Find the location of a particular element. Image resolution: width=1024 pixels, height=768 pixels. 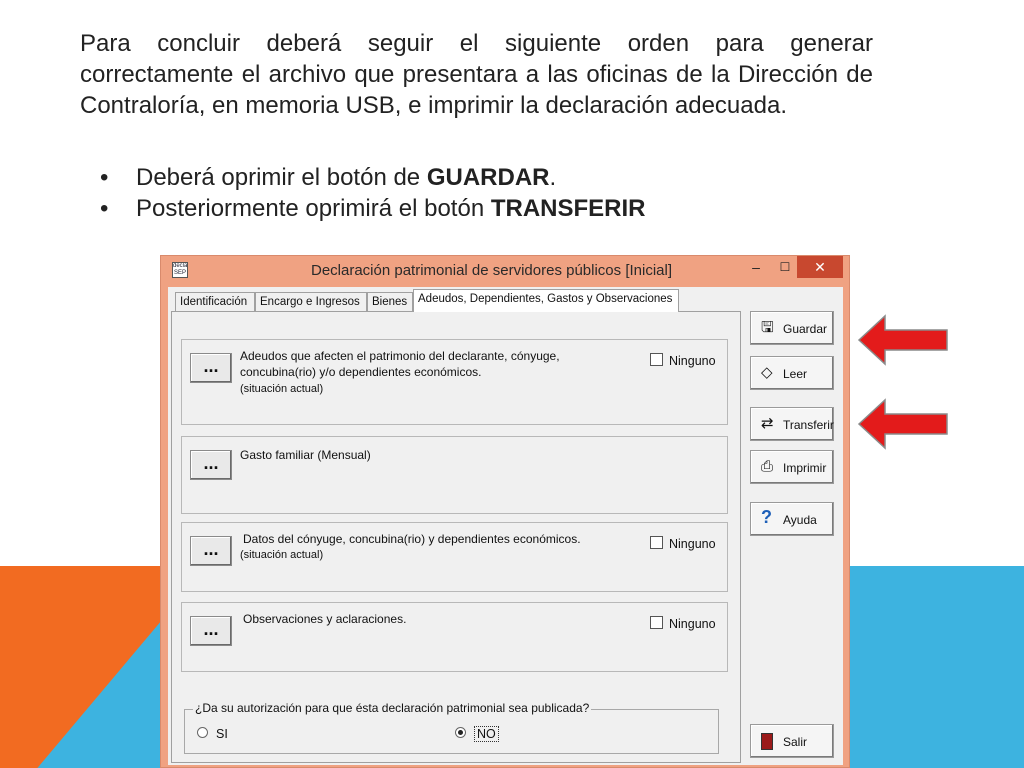

bullet-item-guardar: • Deberá oprimir el botón de GUARDAR. is located at coordinates (373, 177).